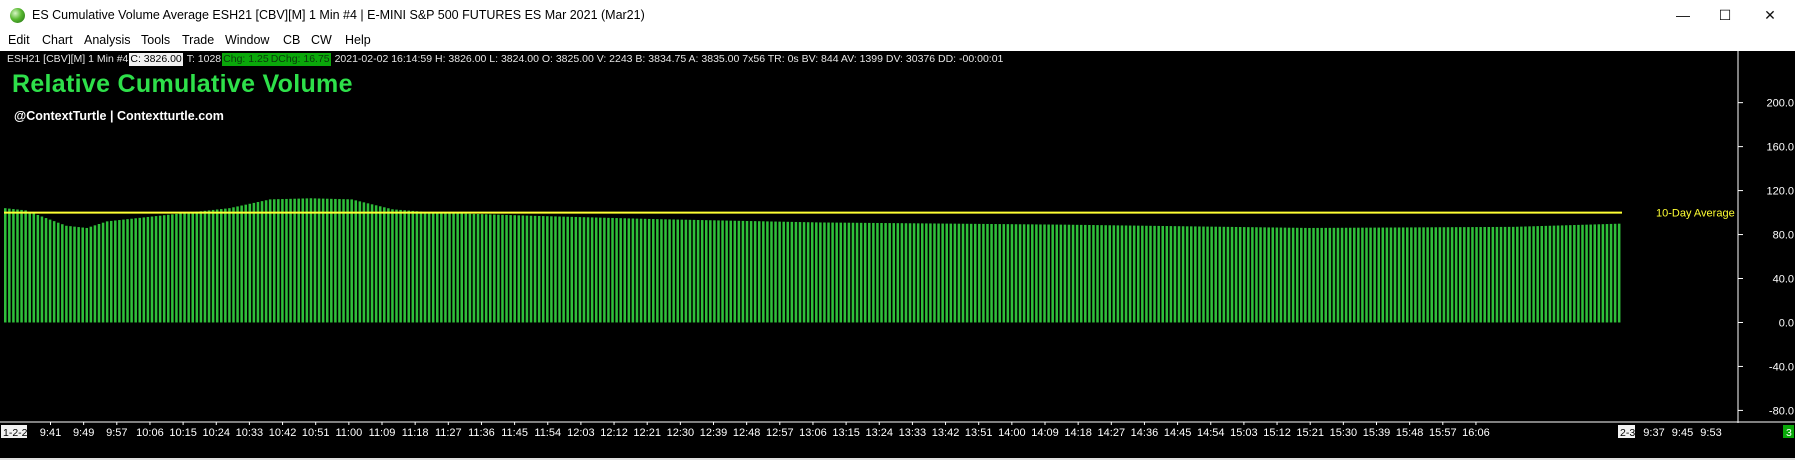  What do you see at coordinates (1710, 433) in the screenshot?
I see `x-axis-tick-label: 9:53` at bounding box center [1710, 433].